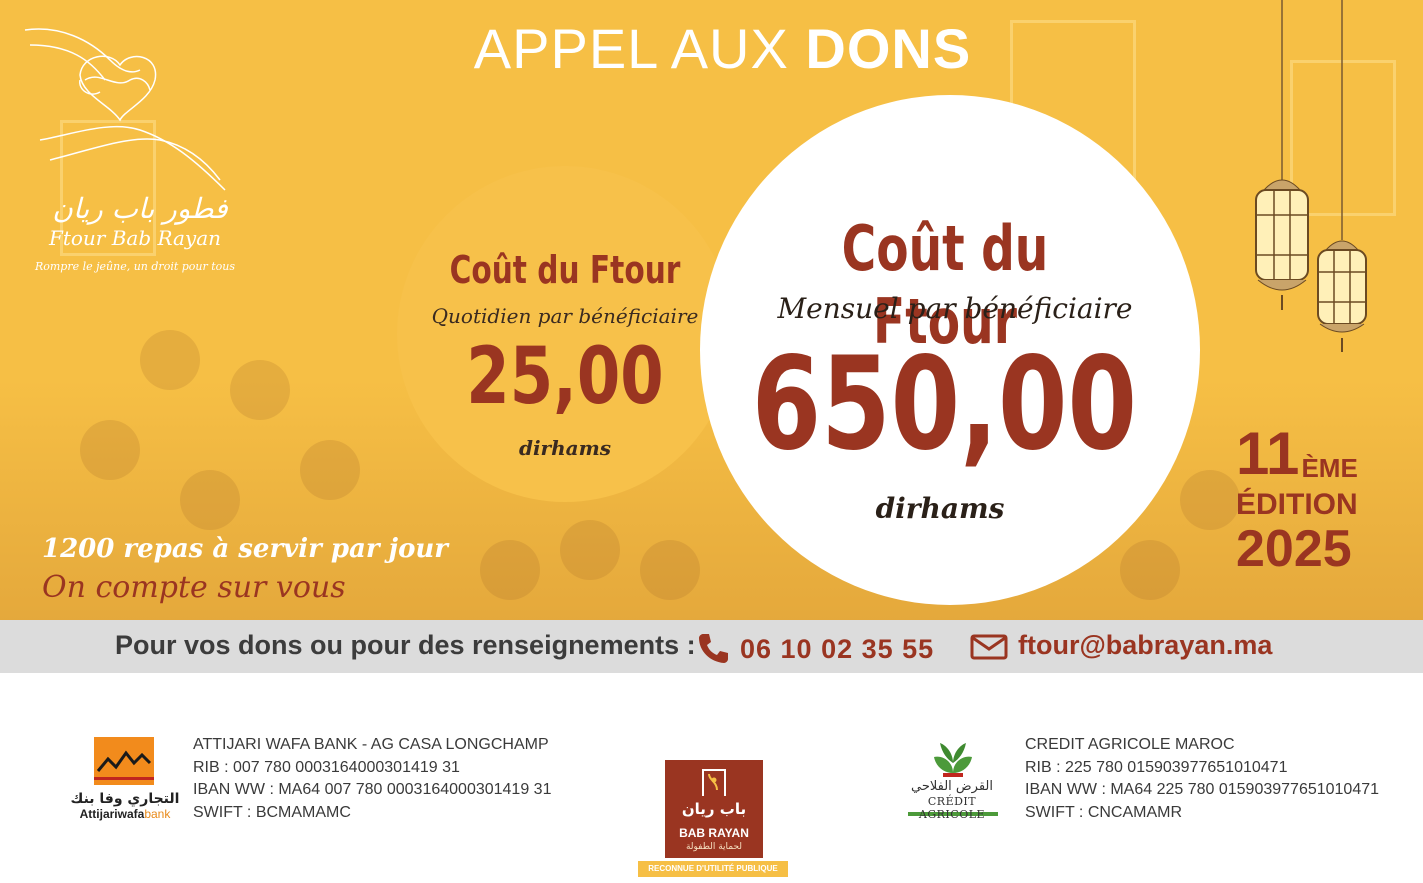 This screenshot has height=883, width=1423. I want to click on edition-label: ÉDITION, so click(1297, 504).